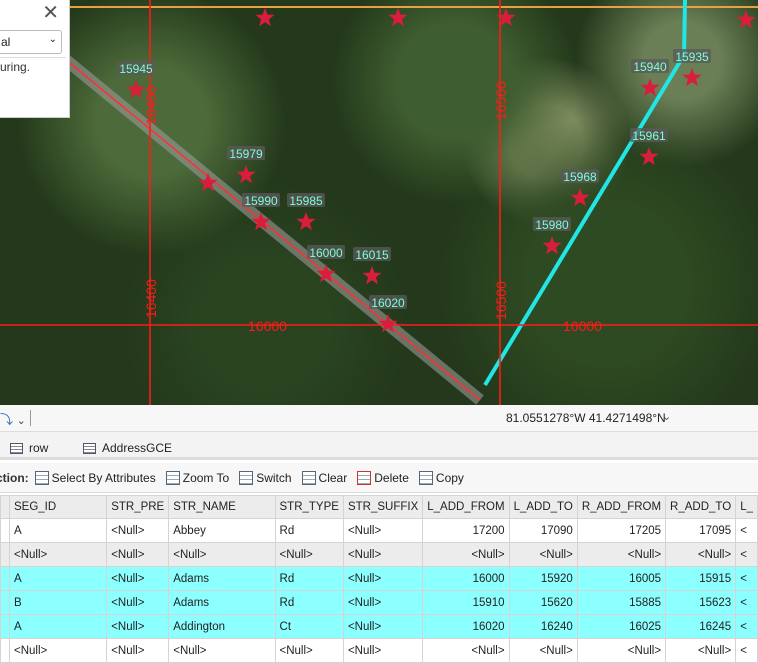 The width and height of the screenshot is (758, 663). Describe the element at coordinates (95, 477) in the screenshot. I see `select-by-attributes-button: Select By Attributes` at that location.